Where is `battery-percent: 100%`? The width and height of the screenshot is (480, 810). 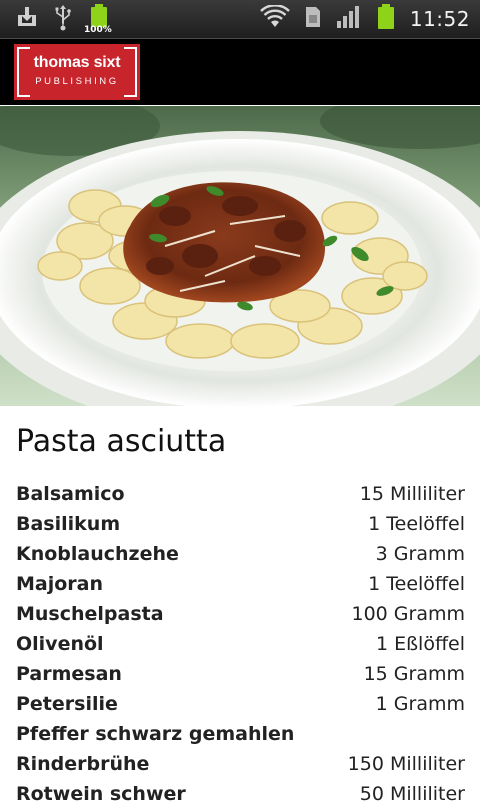
battery-percent: 100% is located at coordinates (98, 30).